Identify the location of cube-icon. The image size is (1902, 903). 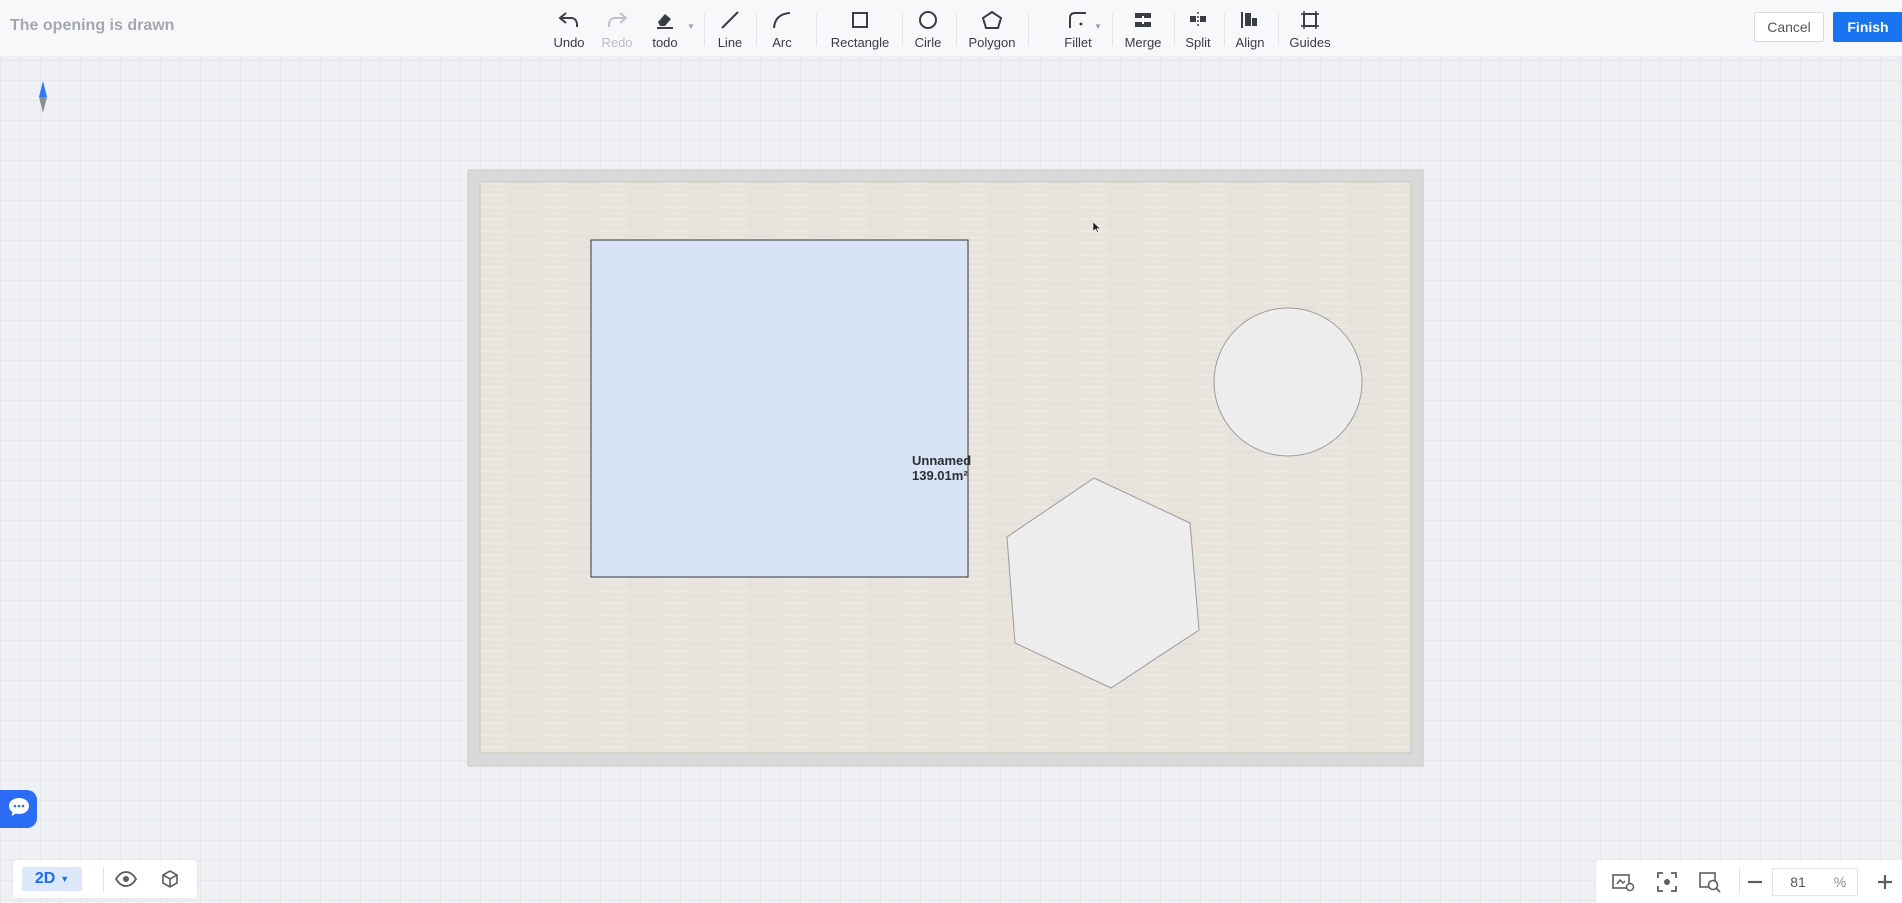
(170, 879).